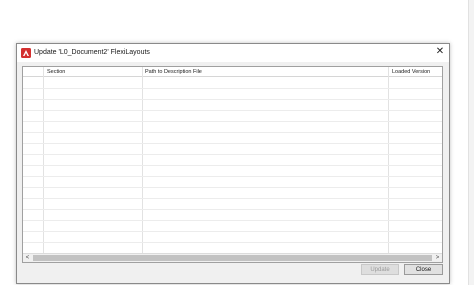  What do you see at coordinates (92, 52) in the screenshot?
I see `dialog-title: Update 'L0_Document2' FlexiLayouts` at bounding box center [92, 52].